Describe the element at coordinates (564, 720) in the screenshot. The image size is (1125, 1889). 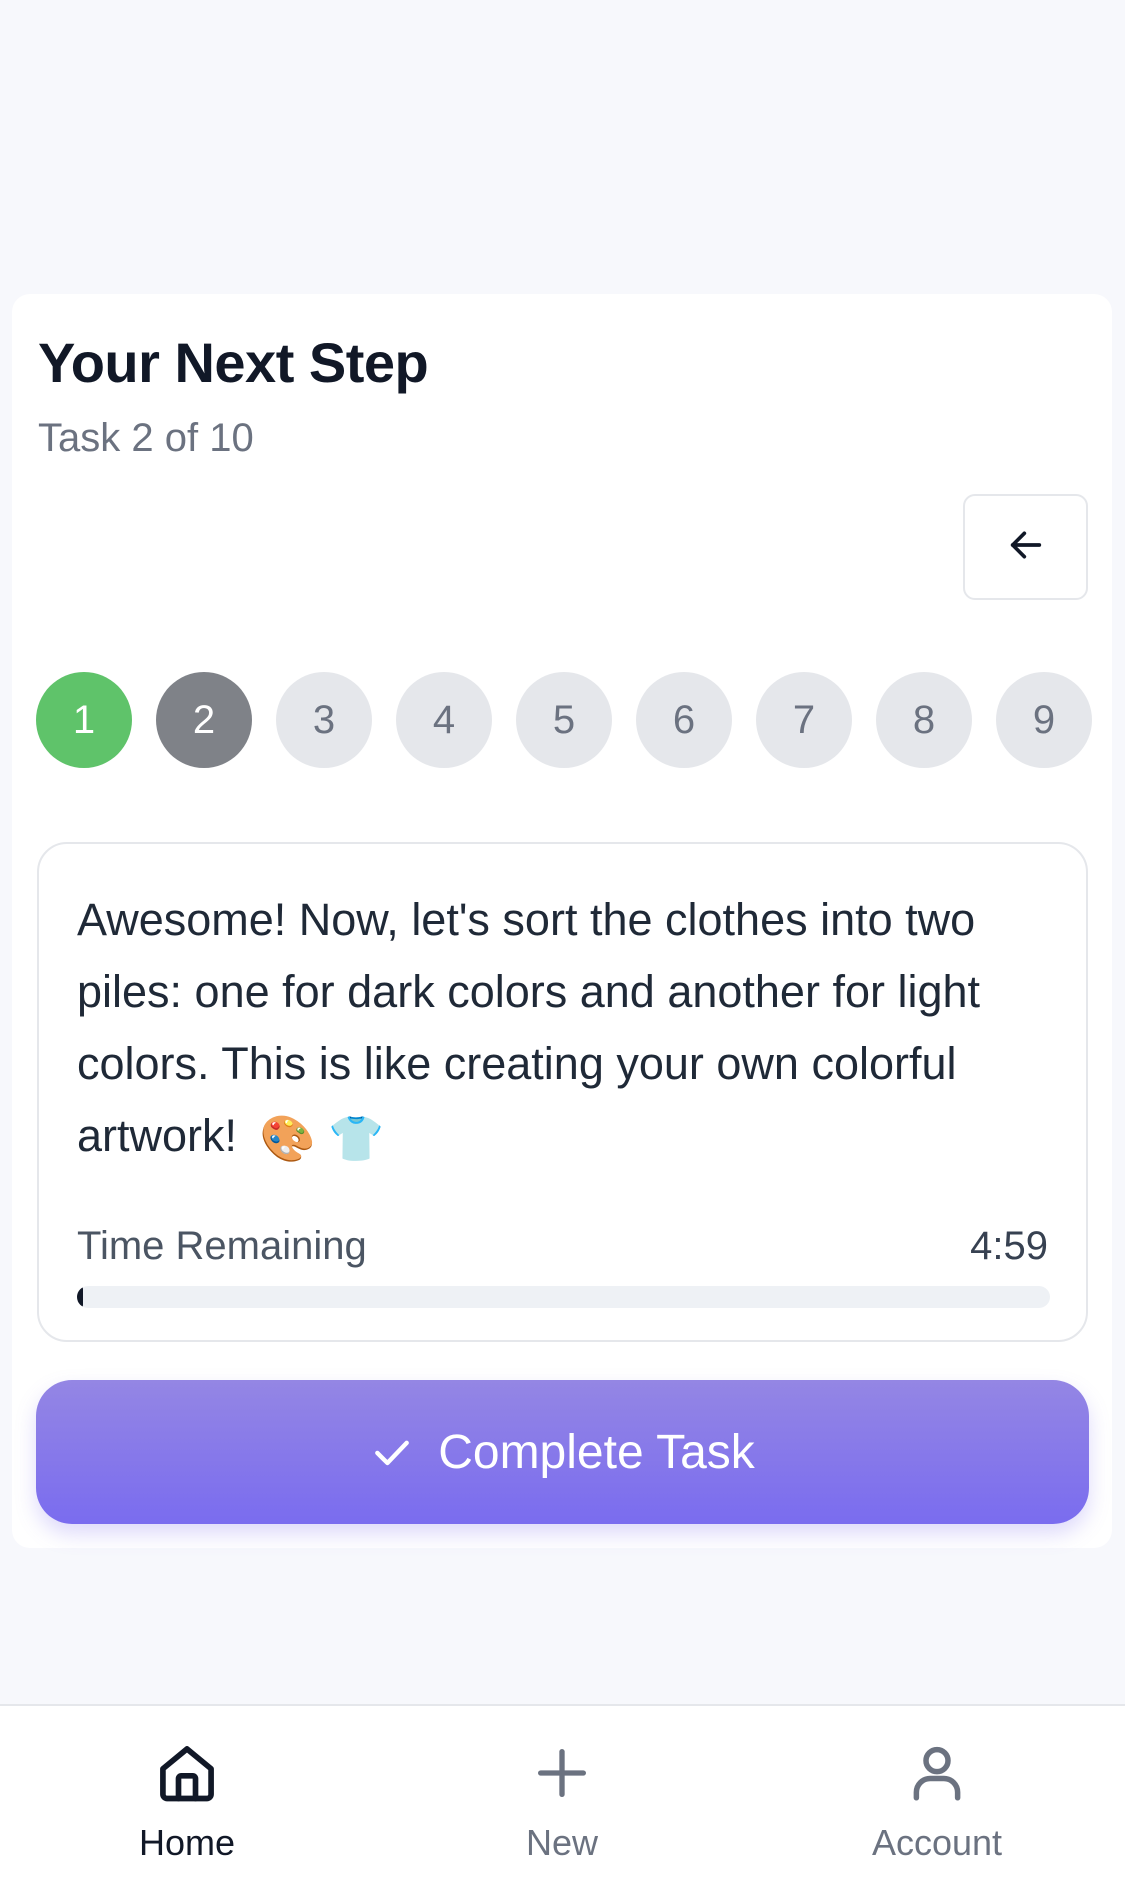
I see `step-5: 5` at that location.